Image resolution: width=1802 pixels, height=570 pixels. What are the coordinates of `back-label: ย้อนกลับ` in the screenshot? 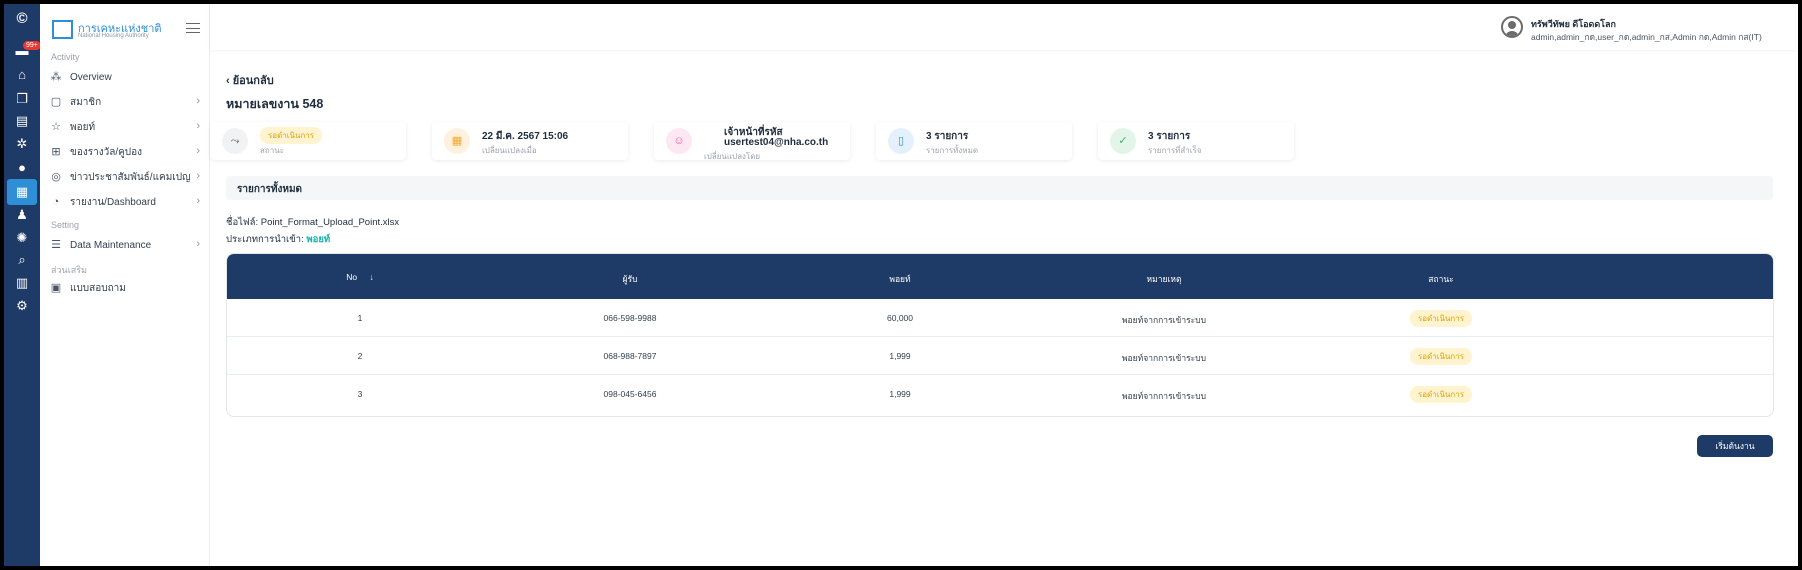 It's located at (253, 81).